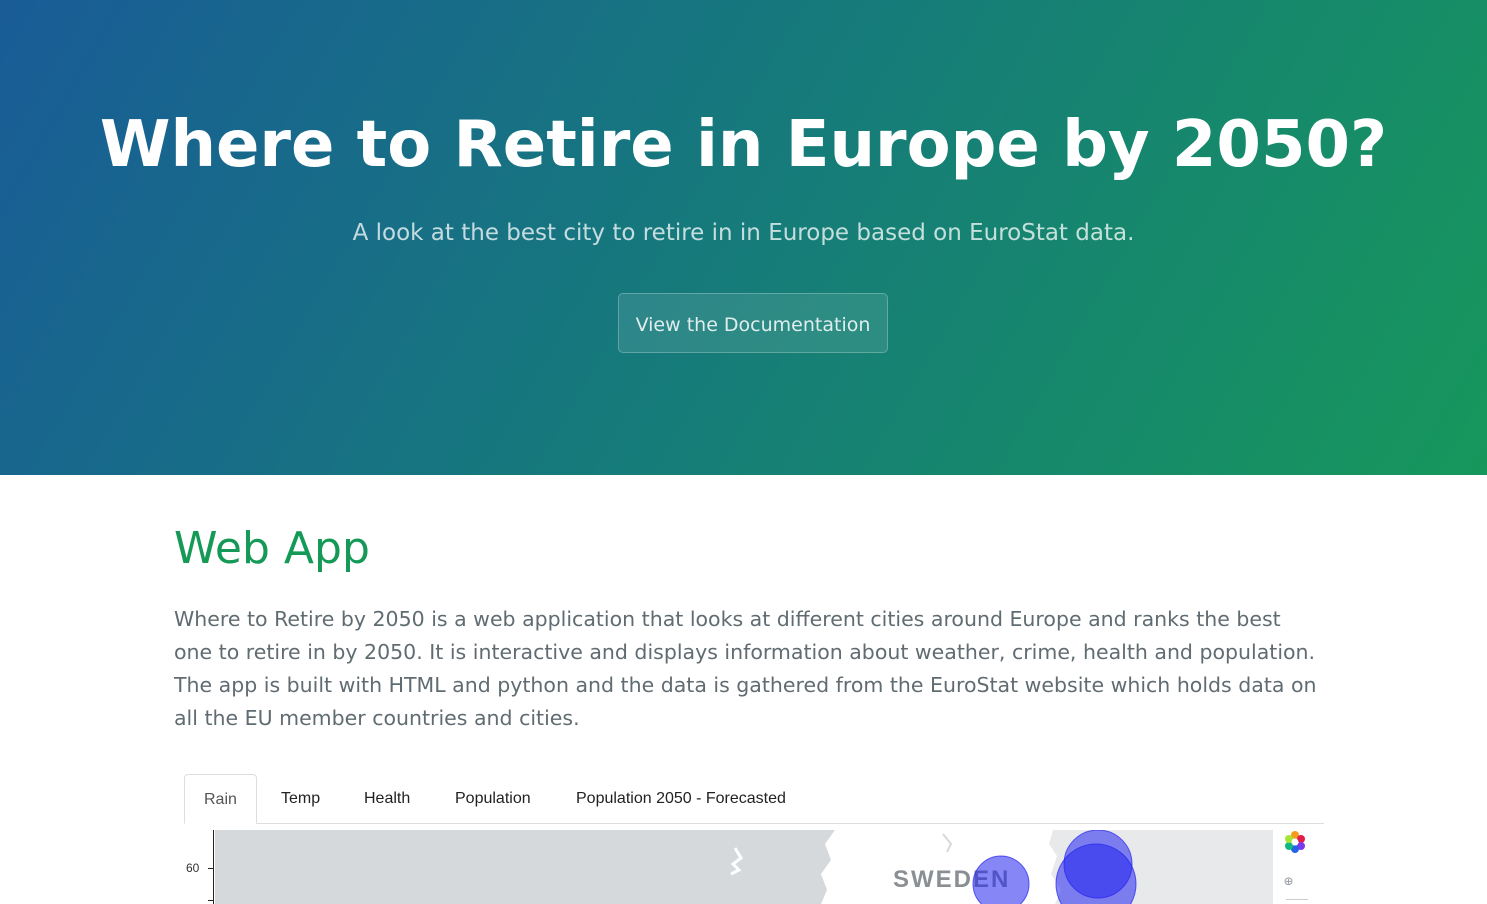  I want to click on tab-rain: Rain, so click(220, 799).